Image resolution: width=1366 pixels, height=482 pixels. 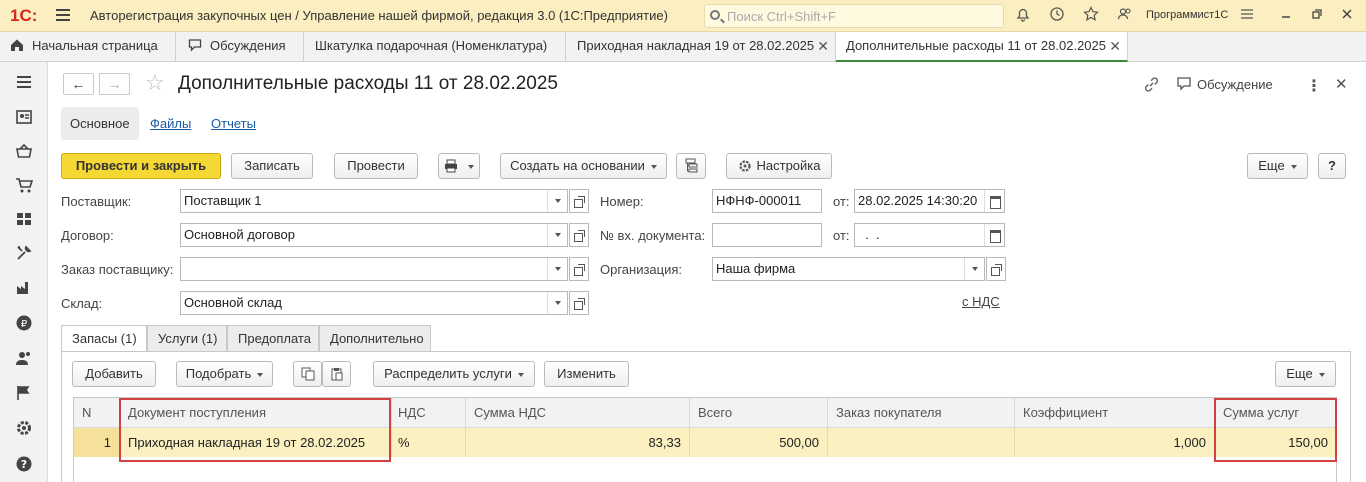 I want to click on highlight-frame-service-sum, so click(x=1275, y=430).